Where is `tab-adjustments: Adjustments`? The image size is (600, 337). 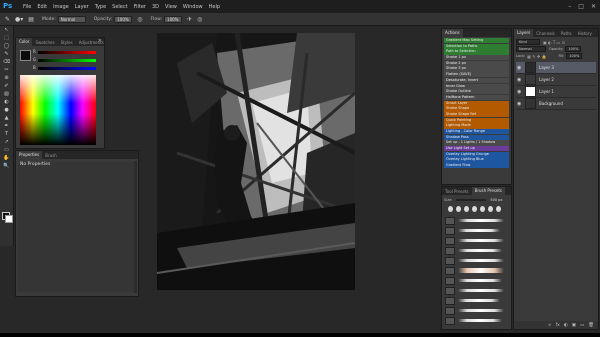 tab-adjustments: Adjustments is located at coordinates (91, 42).